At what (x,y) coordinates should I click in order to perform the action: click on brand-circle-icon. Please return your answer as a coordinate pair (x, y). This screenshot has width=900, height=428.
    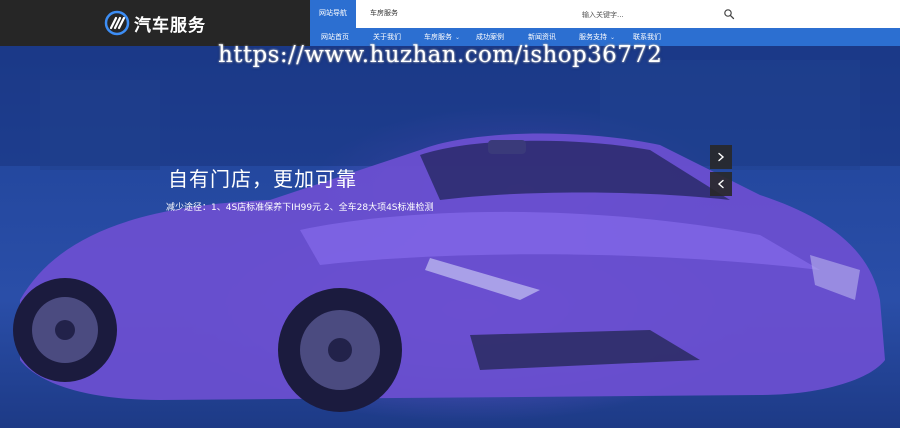
    Looking at the image, I should click on (117, 23).